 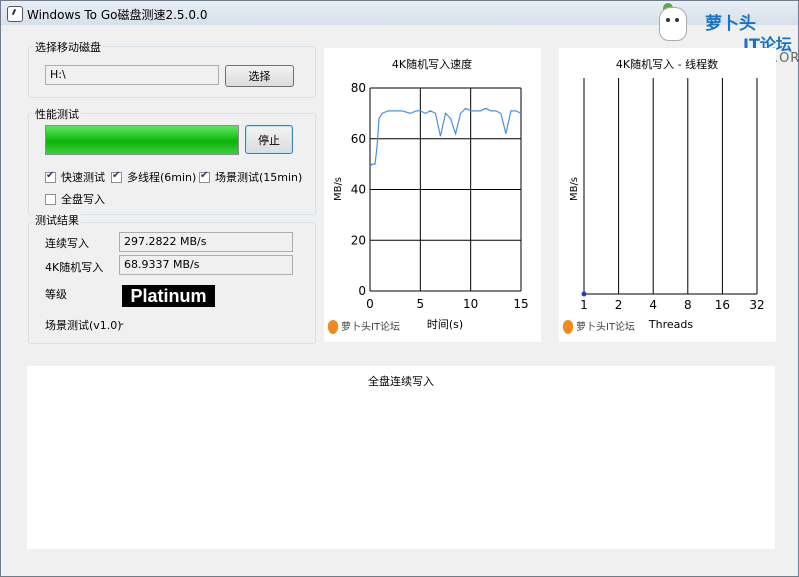 I want to click on scenario-test-label: 场景测试(15min), so click(x=259, y=177).